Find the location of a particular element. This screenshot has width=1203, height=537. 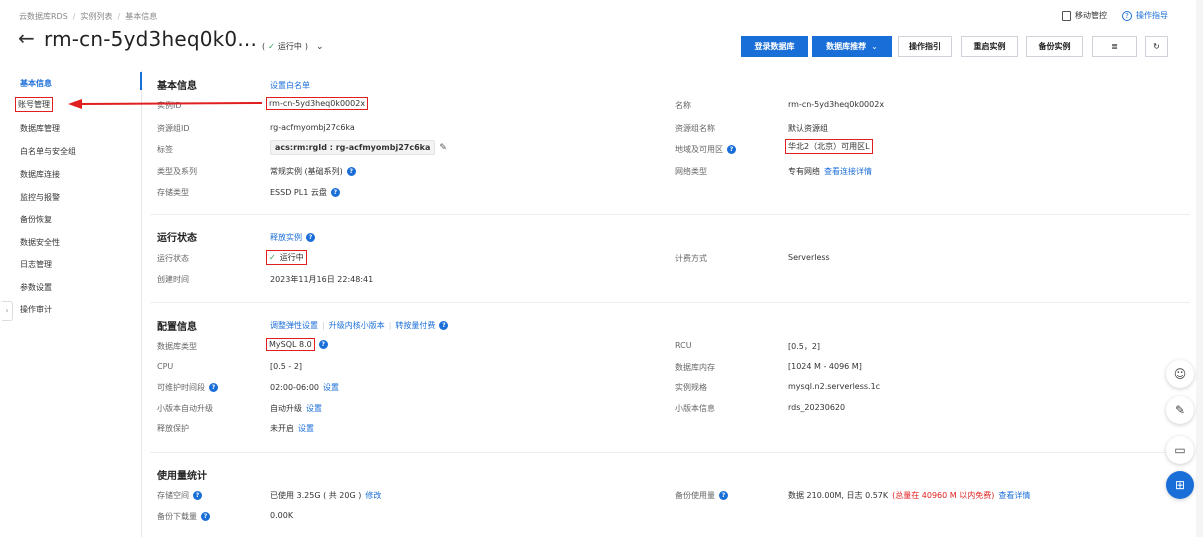

sidebar is located at coordinates (71, 302).